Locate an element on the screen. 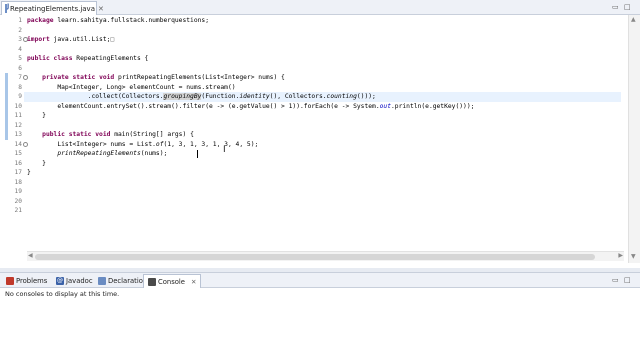 The image size is (640, 360). scroll-right-icon: ▶ is located at coordinates (620, 255).